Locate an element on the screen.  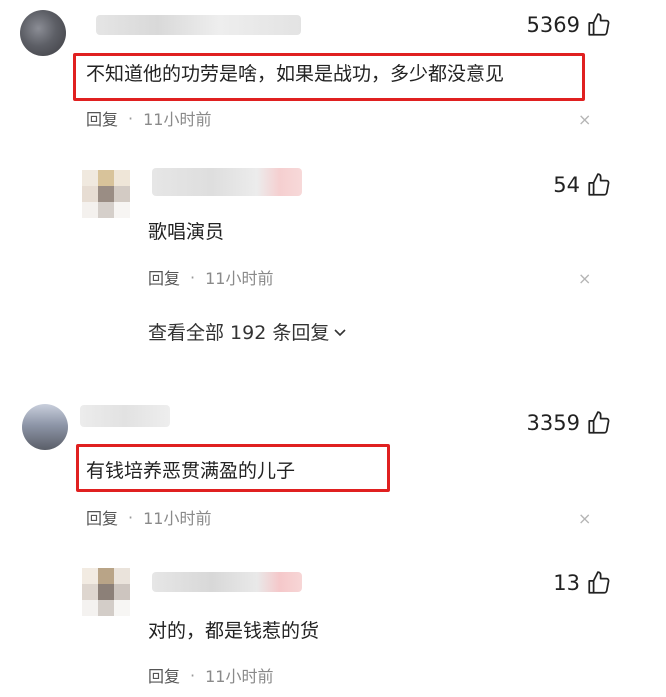
comment-text: 有钱培养恶贯满盈的儿子 is located at coordinates (191, 471).